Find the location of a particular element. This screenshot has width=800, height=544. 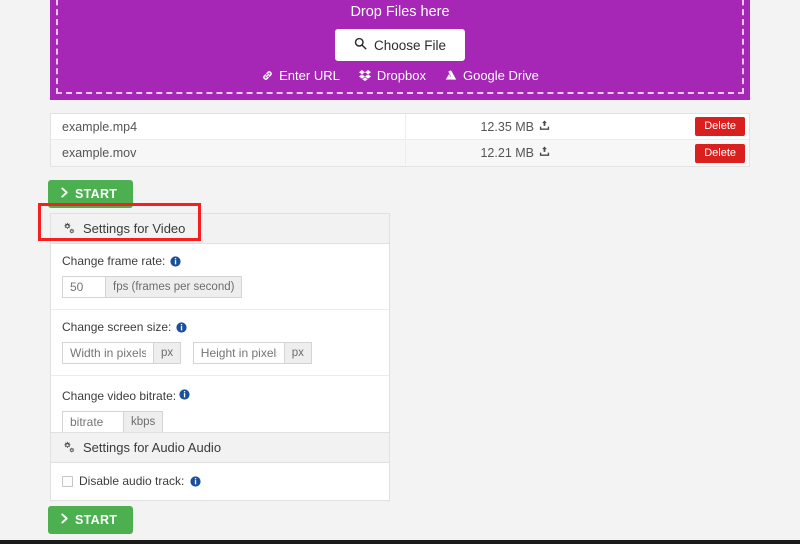

enter-url-label: Enter URL is located at coordinates (309, 75).